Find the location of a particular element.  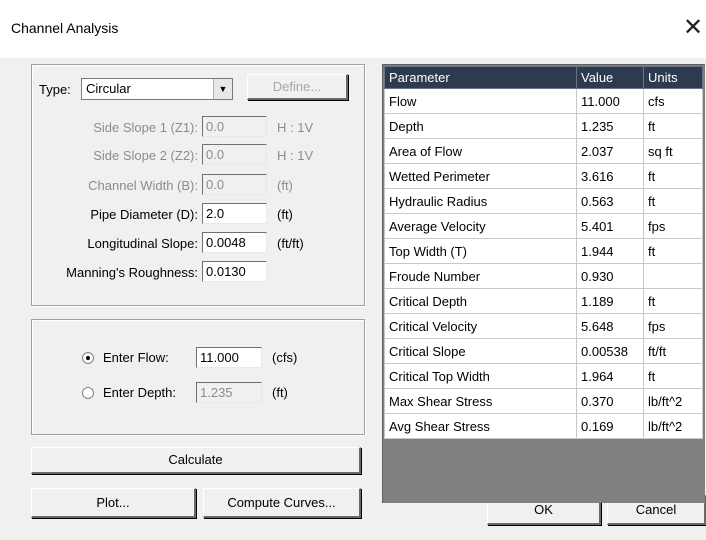

cell-value: 2.037 is located at coordinates (610, 151).